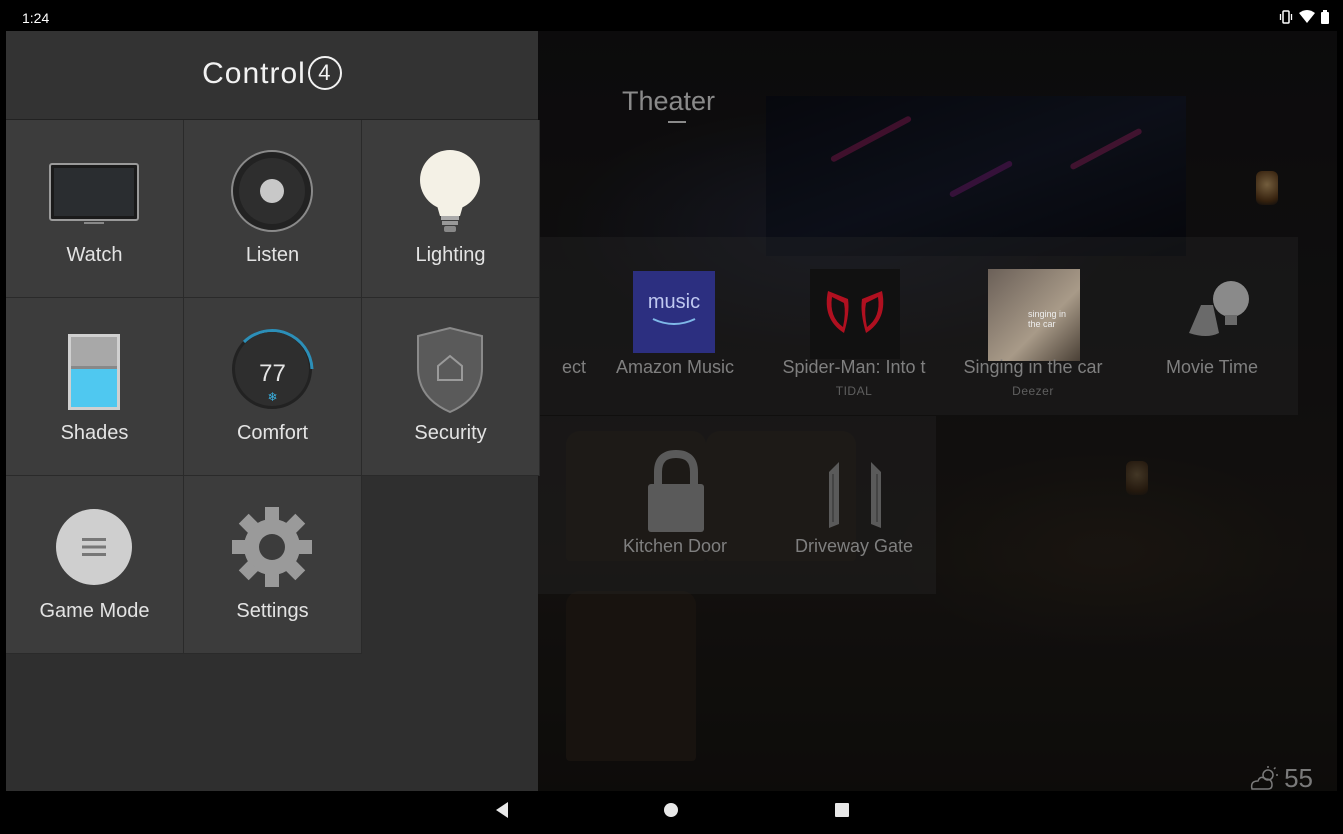  Describe the element at coordinates (1325, 17) in the screenshot. I see `battery-icon` at that location.